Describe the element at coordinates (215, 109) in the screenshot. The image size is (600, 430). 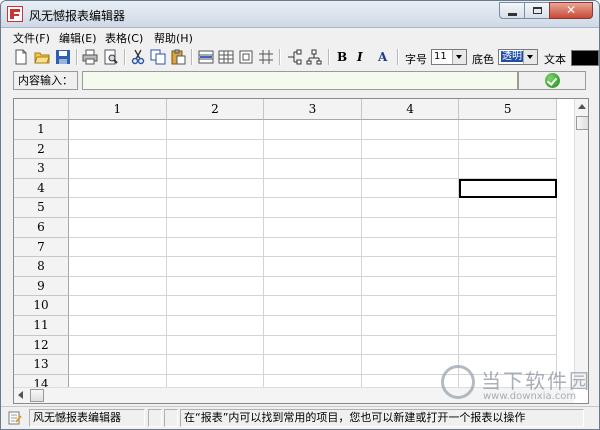
I see `column-header: 2` at that location.